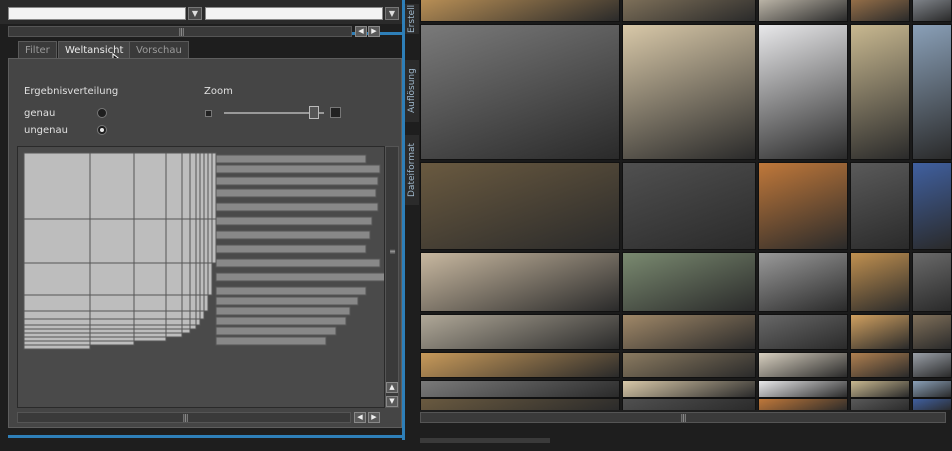 Image resolution: width=952 pixels, height=451 pixels. Describe the element at coordinates (485, 440) in the screenshot. I see `status-bar` at that location.